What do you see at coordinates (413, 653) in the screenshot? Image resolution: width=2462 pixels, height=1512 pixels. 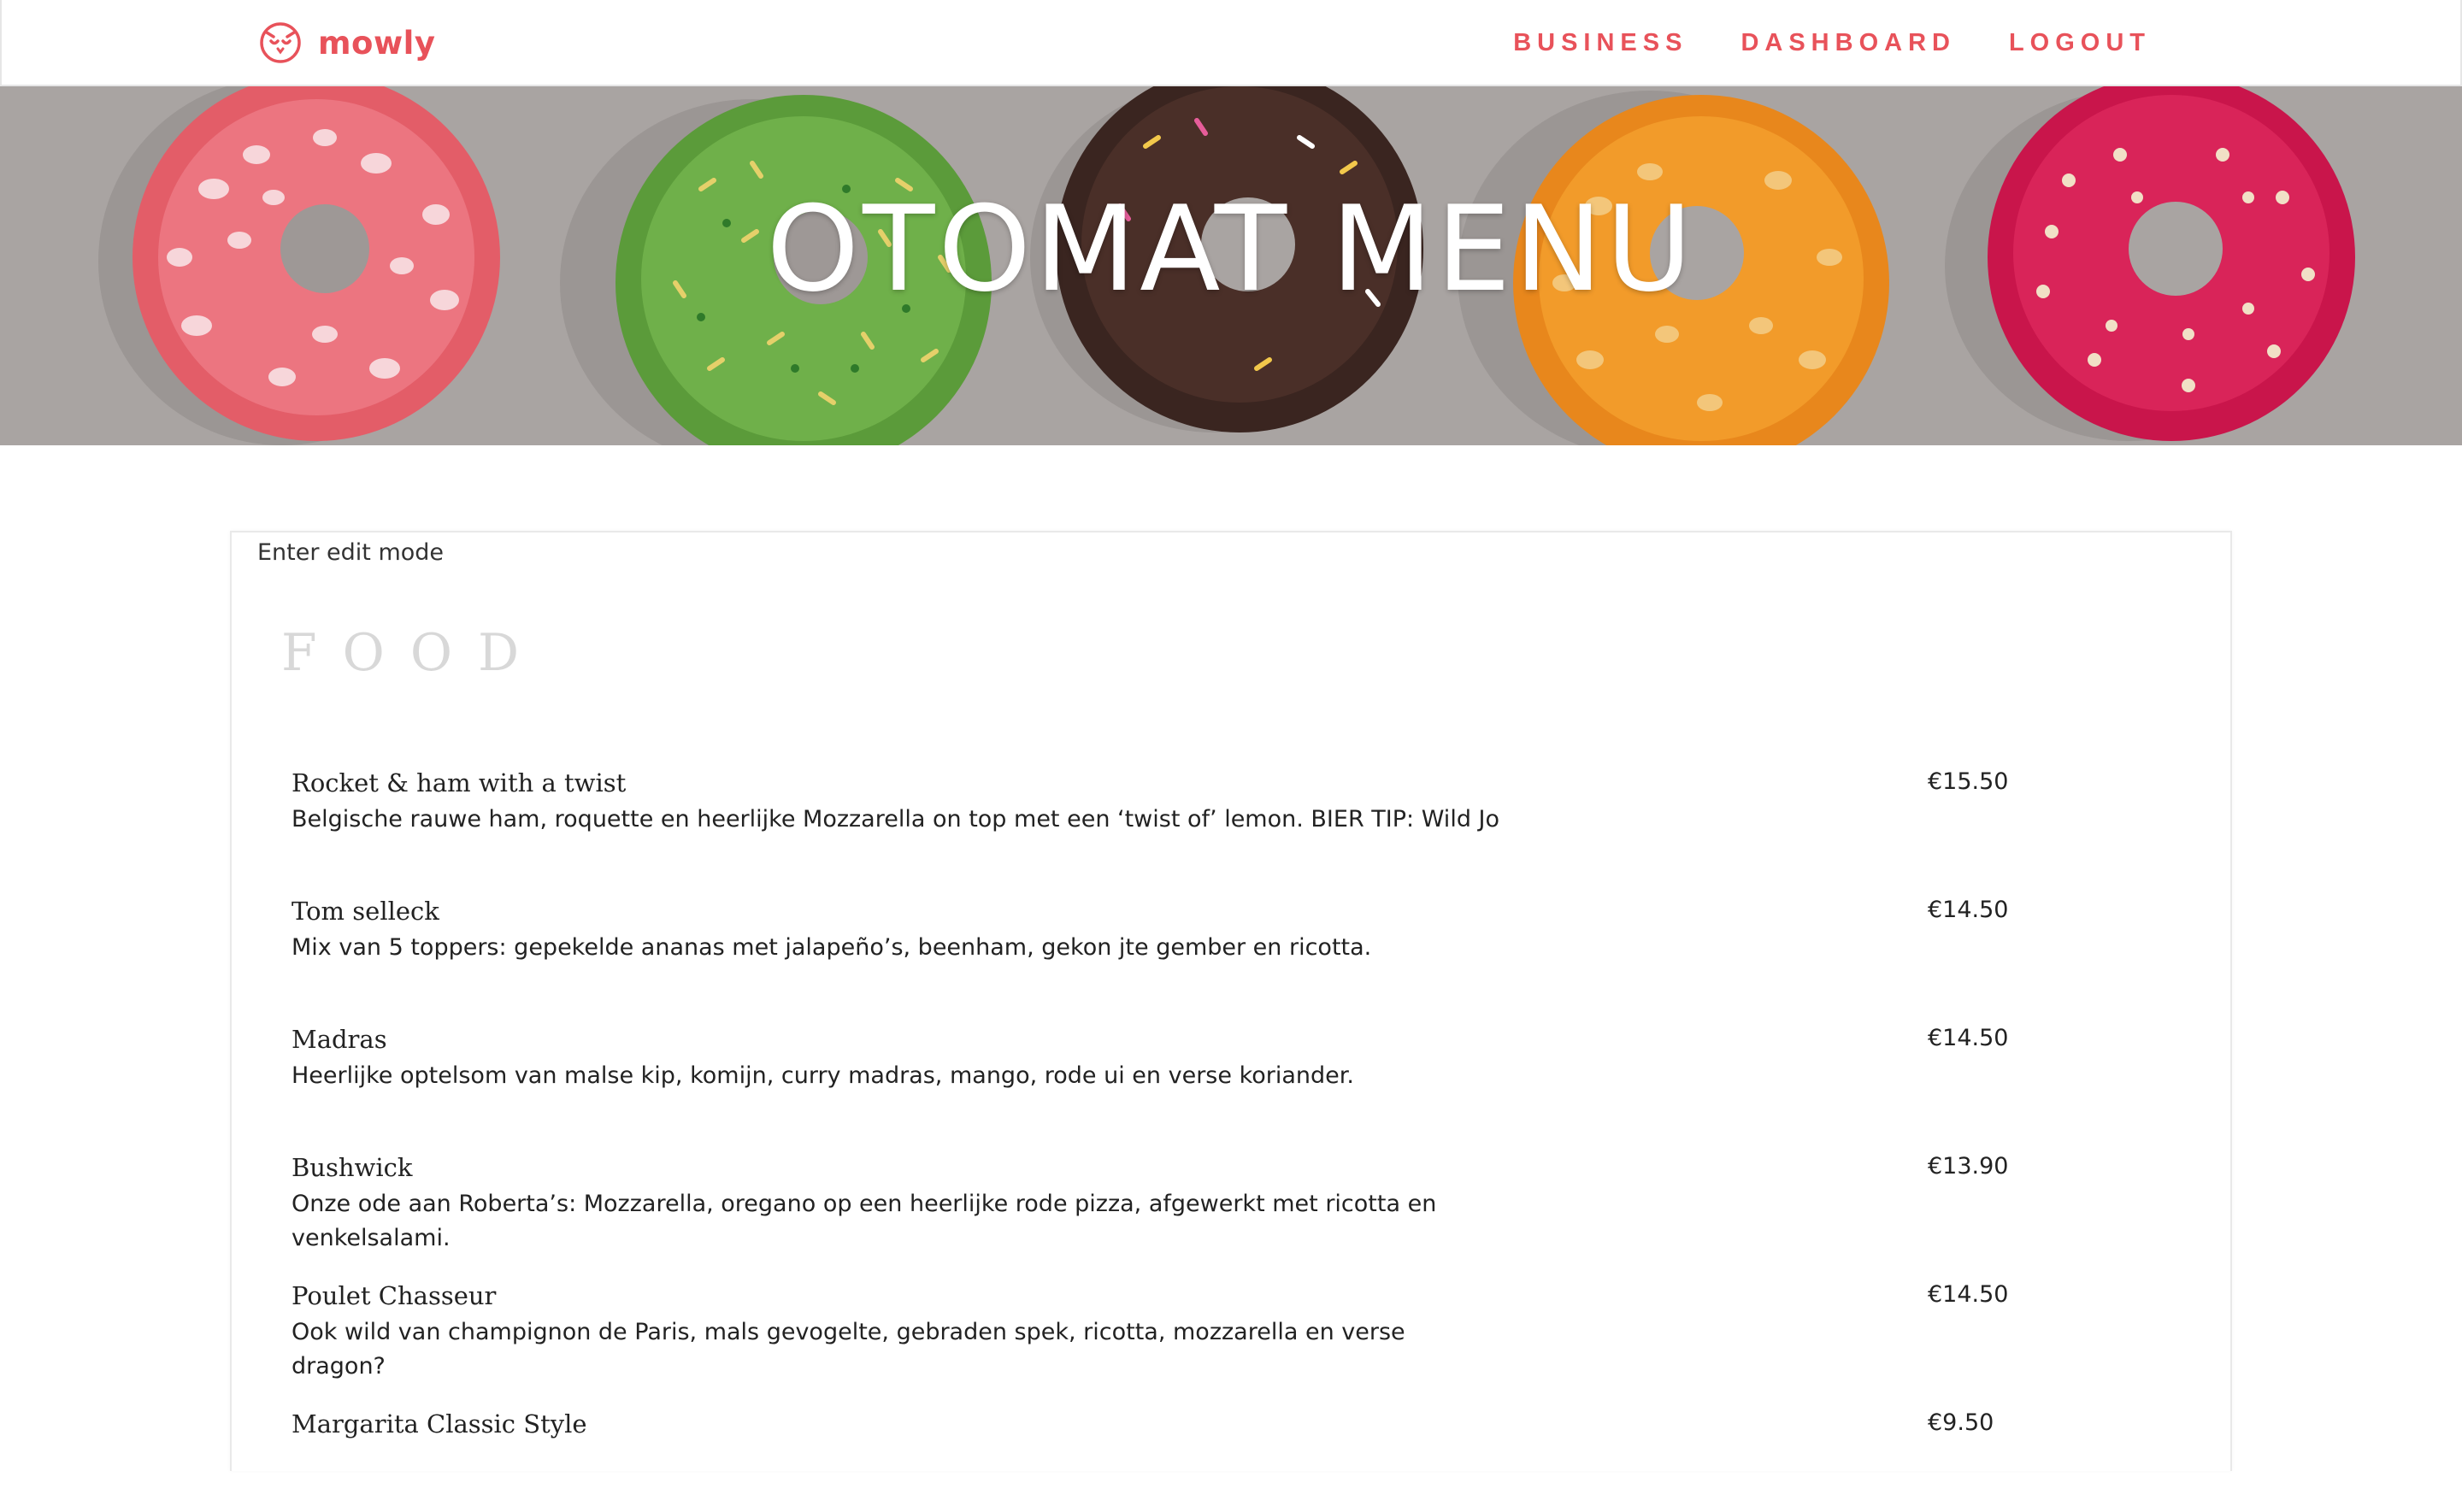 I see `section-title-food: FOOD` at bounding box center [413, 653].